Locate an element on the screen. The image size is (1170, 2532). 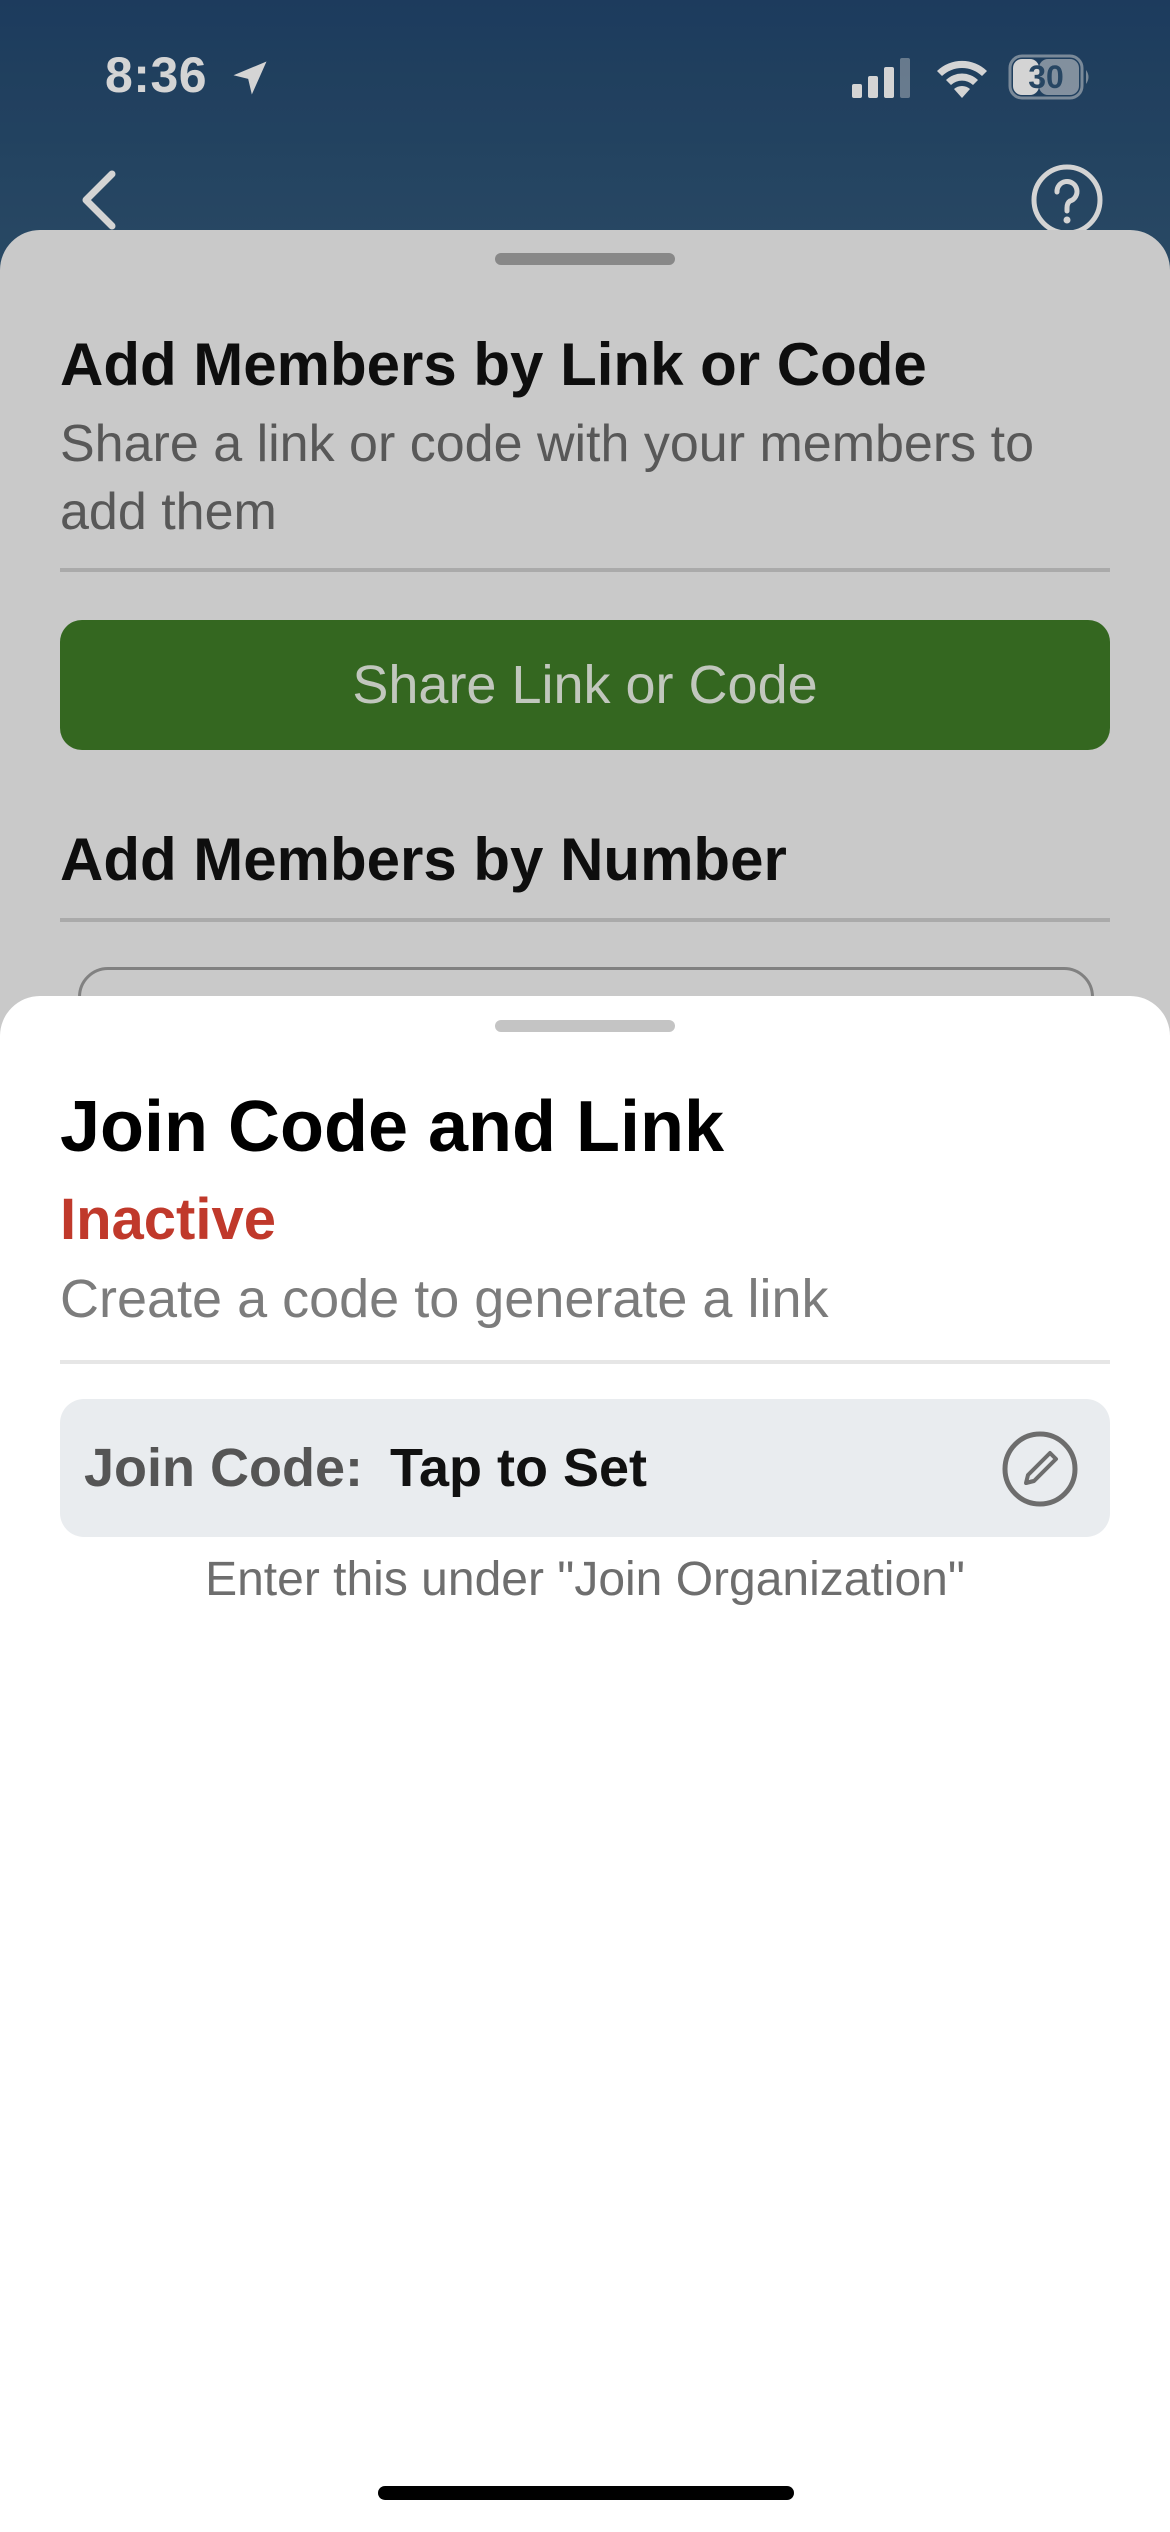
sheet-subtitle: Create a code to generate a link is located at coordinates (444, 1299).